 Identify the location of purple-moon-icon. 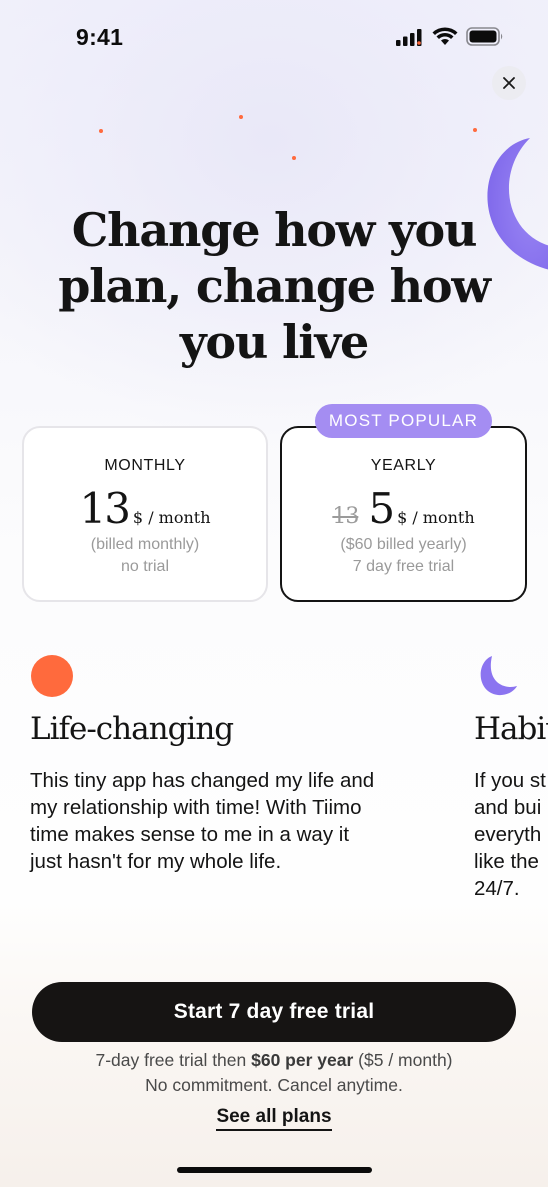
(498, 676).